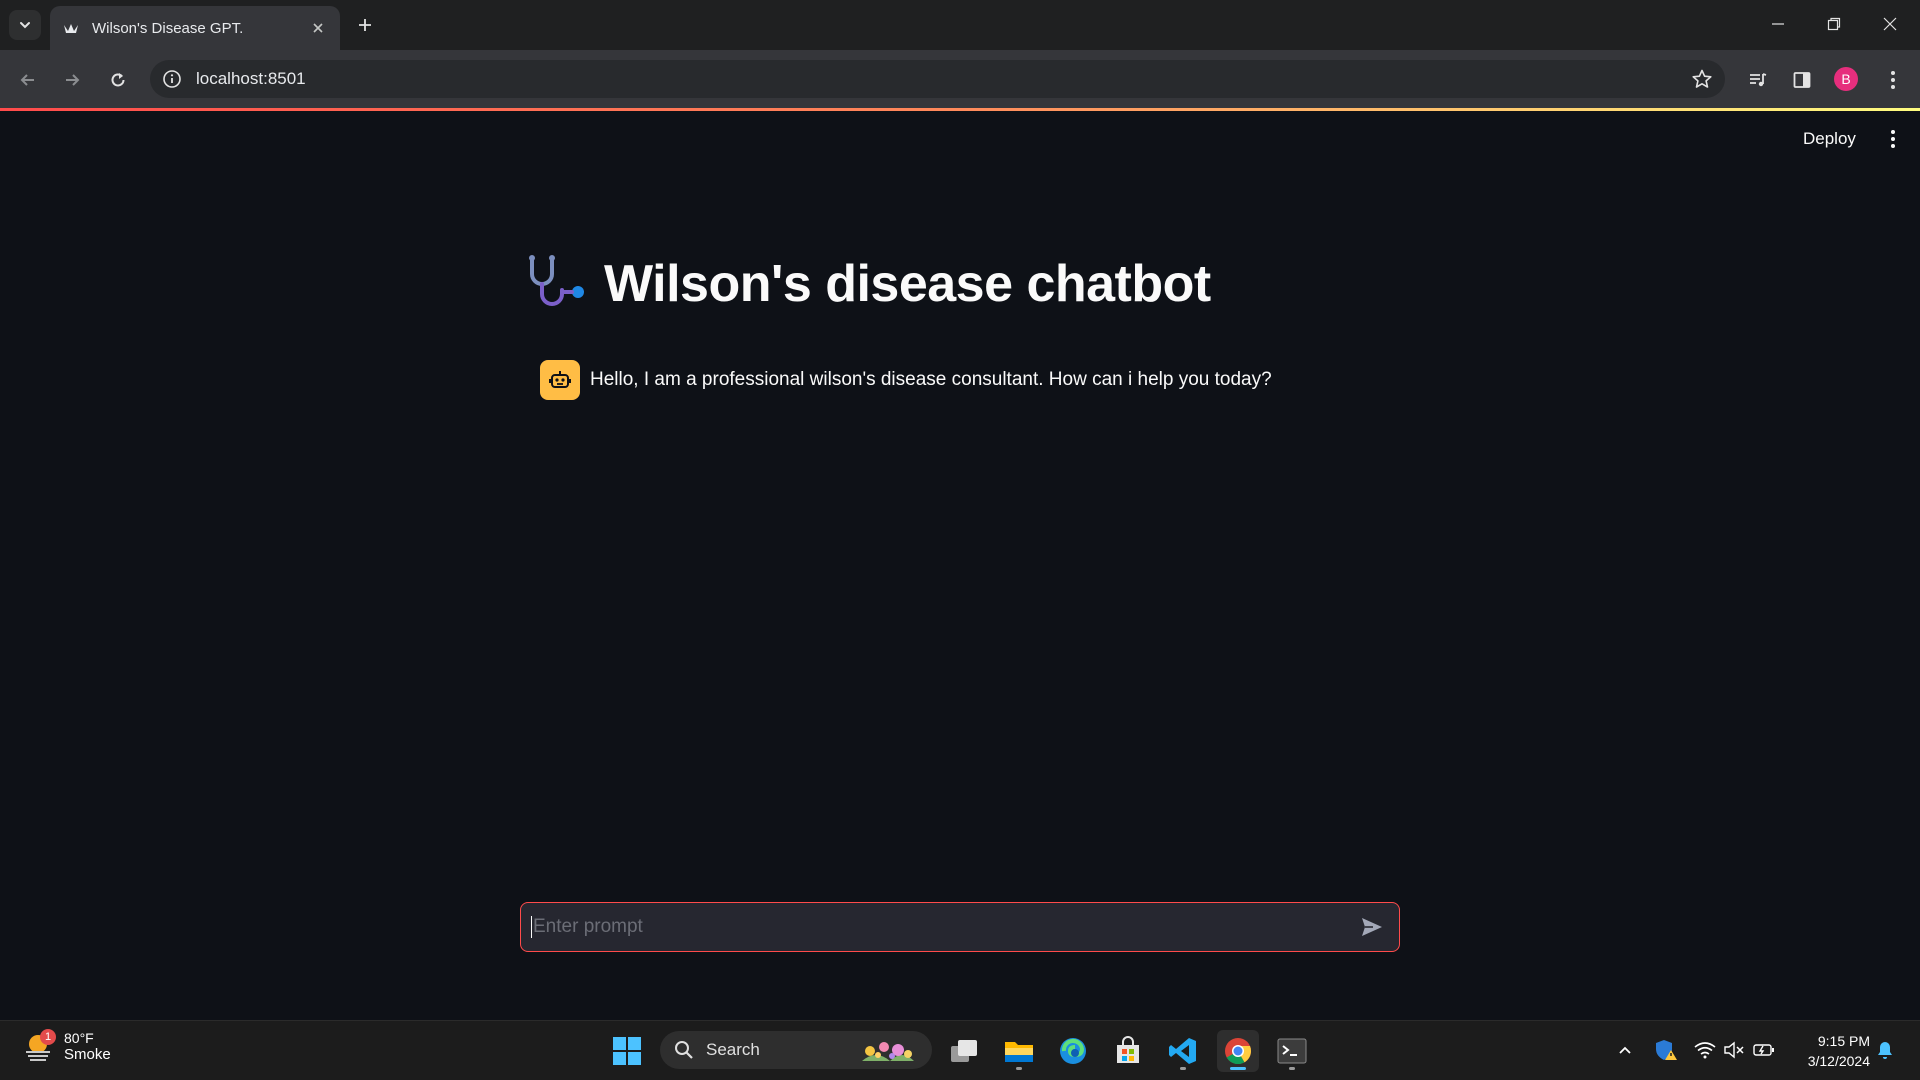  What do you see at coordinates (556, 280) in the screenshot?
I see `stethoscope-icon` at bounding box center [556, 280].